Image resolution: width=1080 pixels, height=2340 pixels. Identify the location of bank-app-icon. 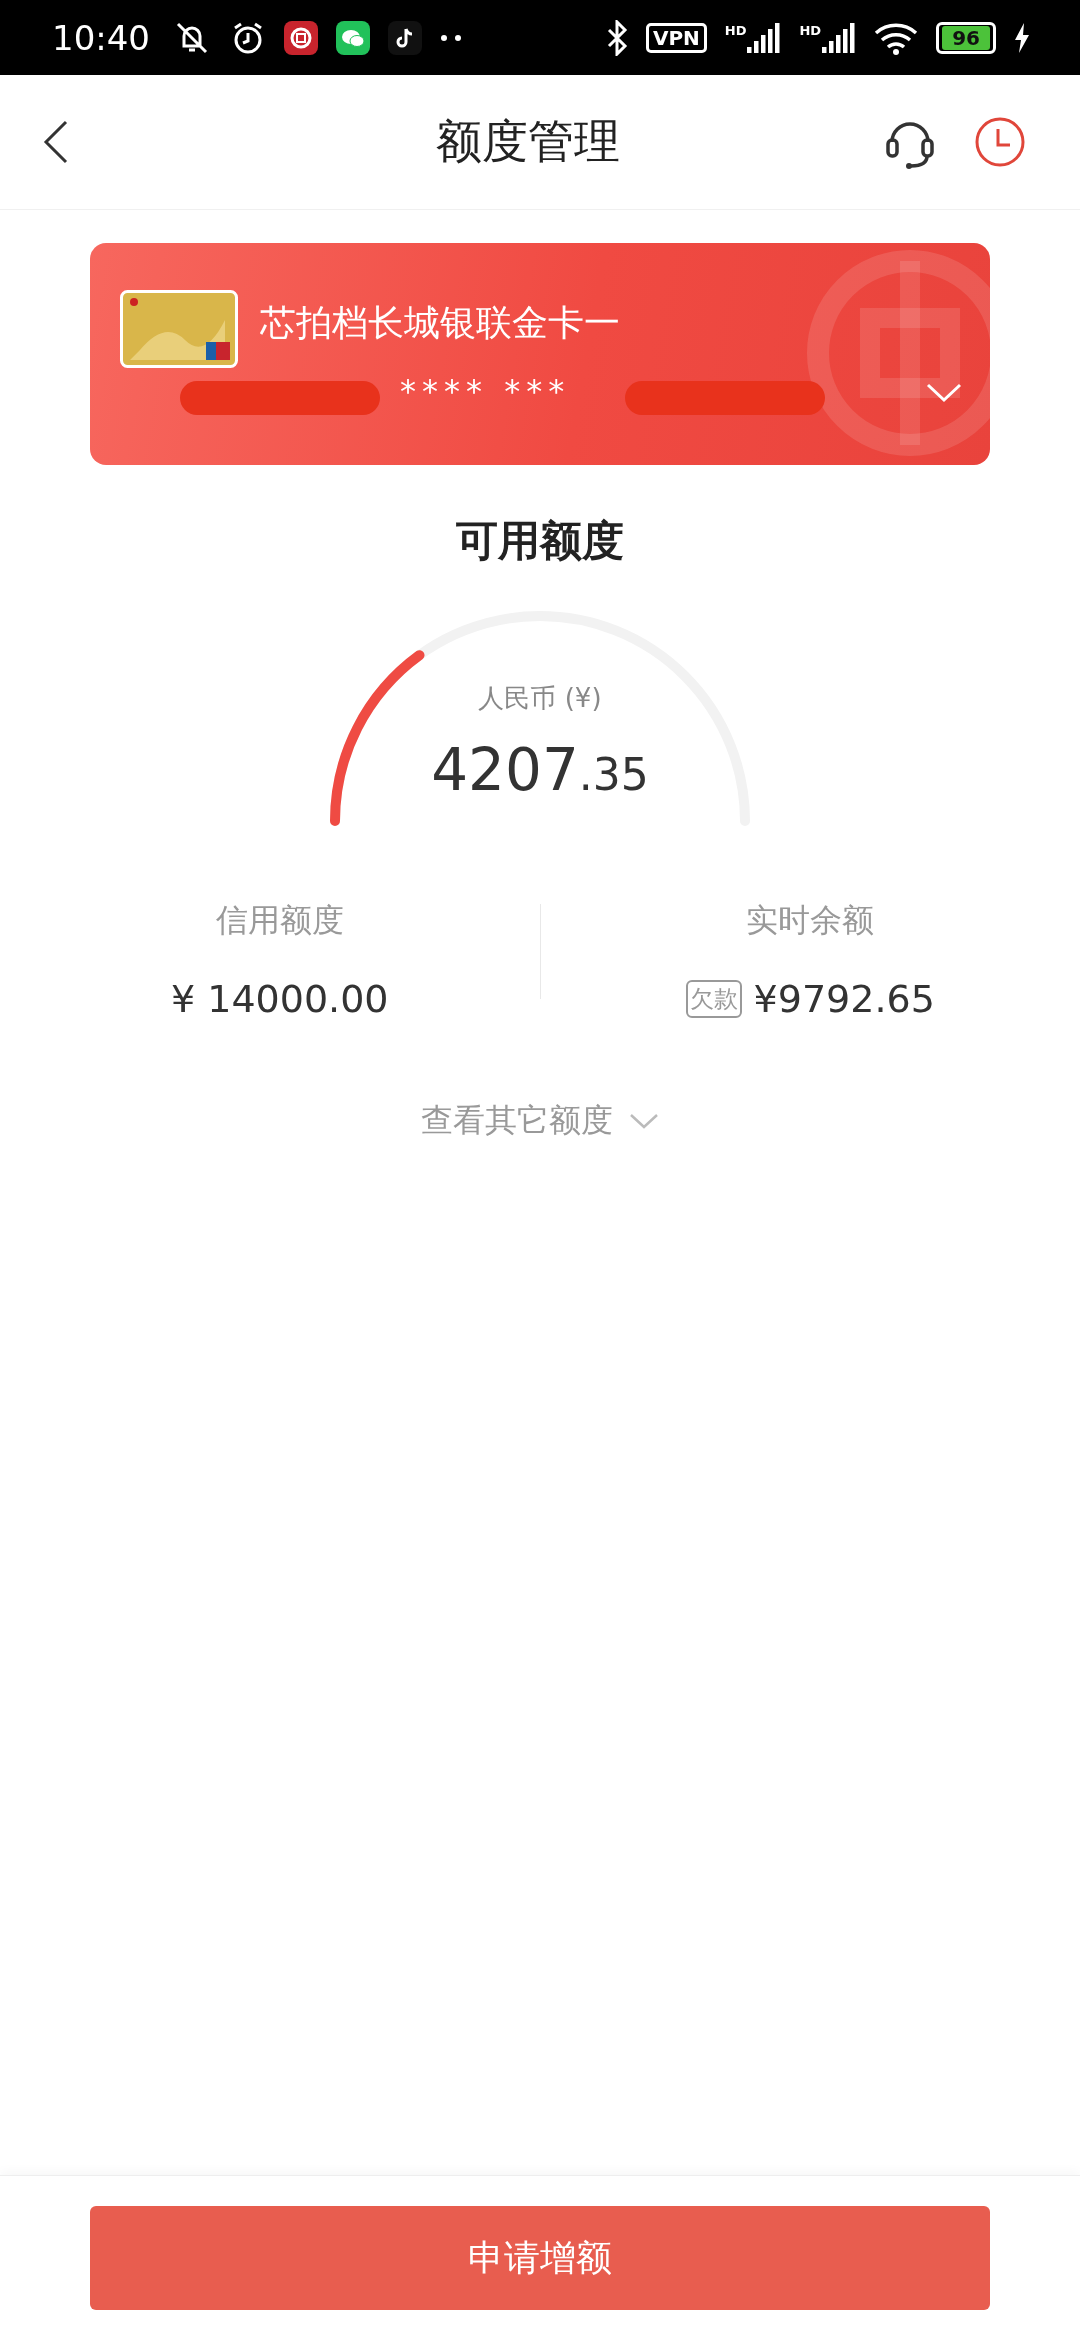
(301, 37).